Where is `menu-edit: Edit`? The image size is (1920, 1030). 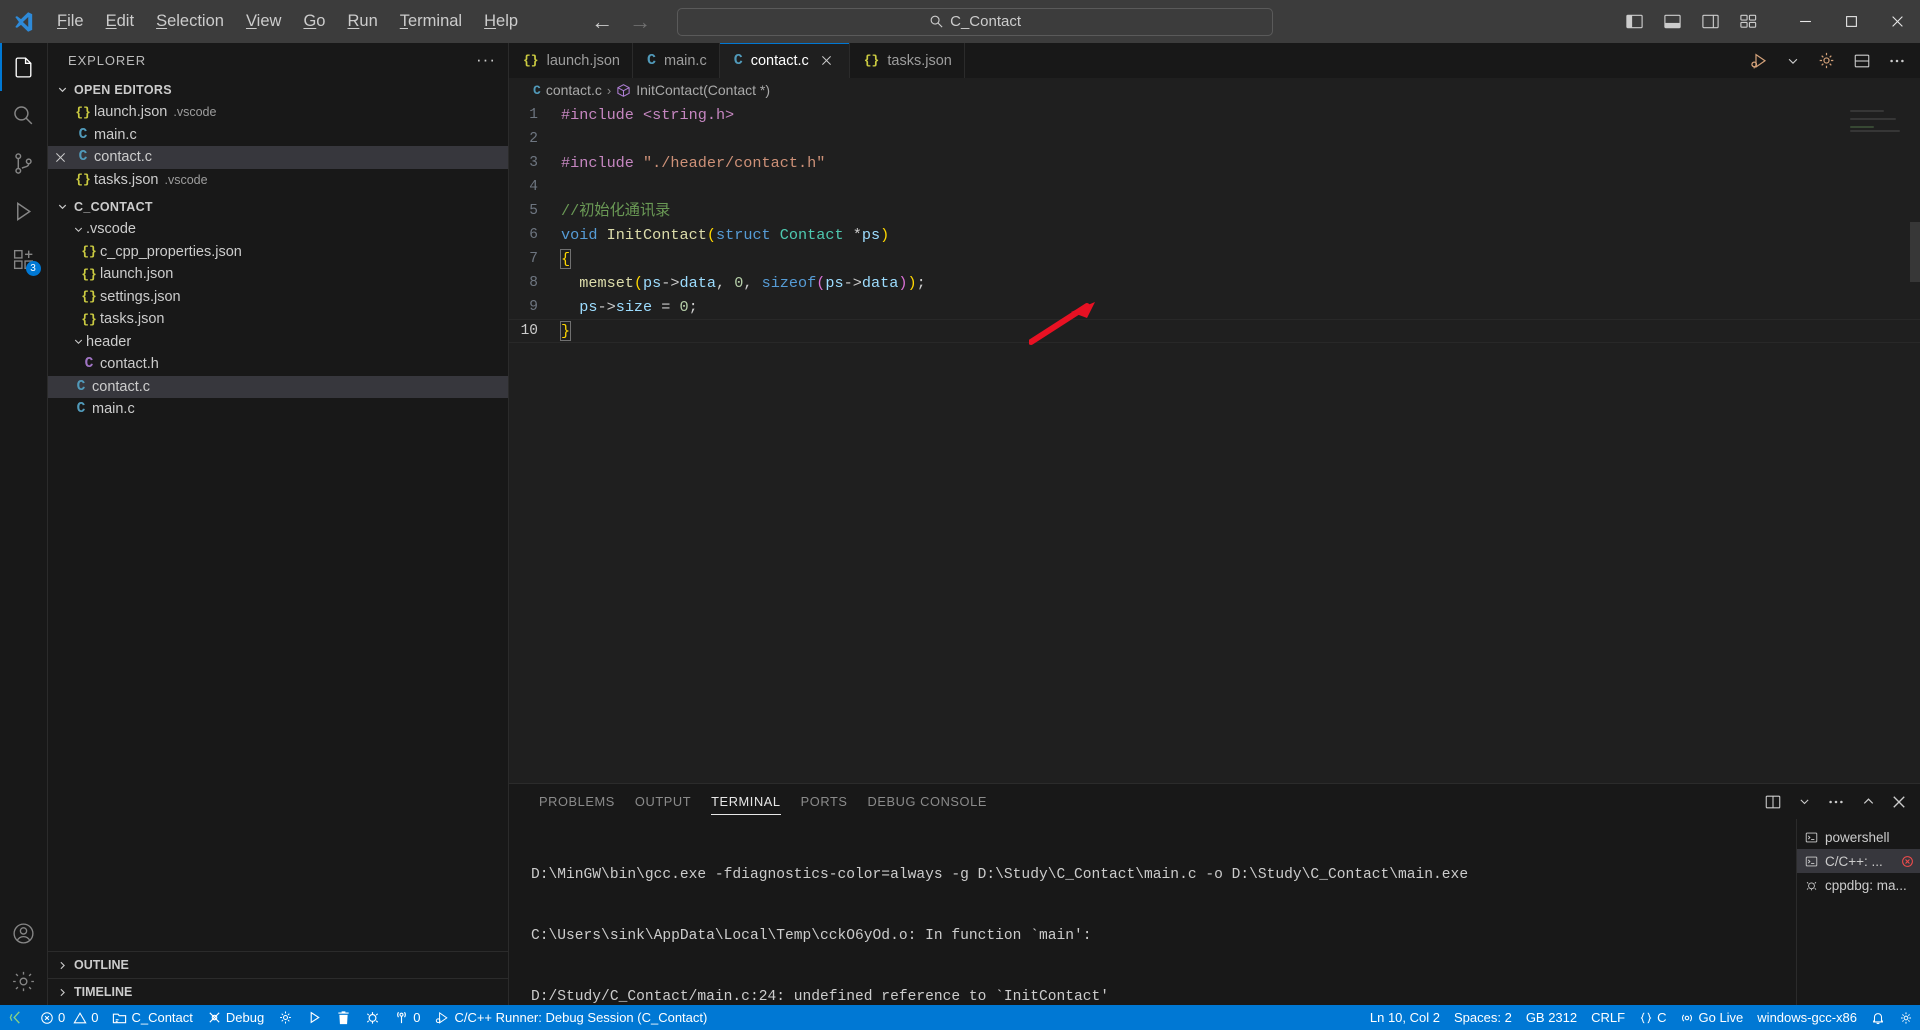
menu-edit: Edit is located at coordinates (120, 21).